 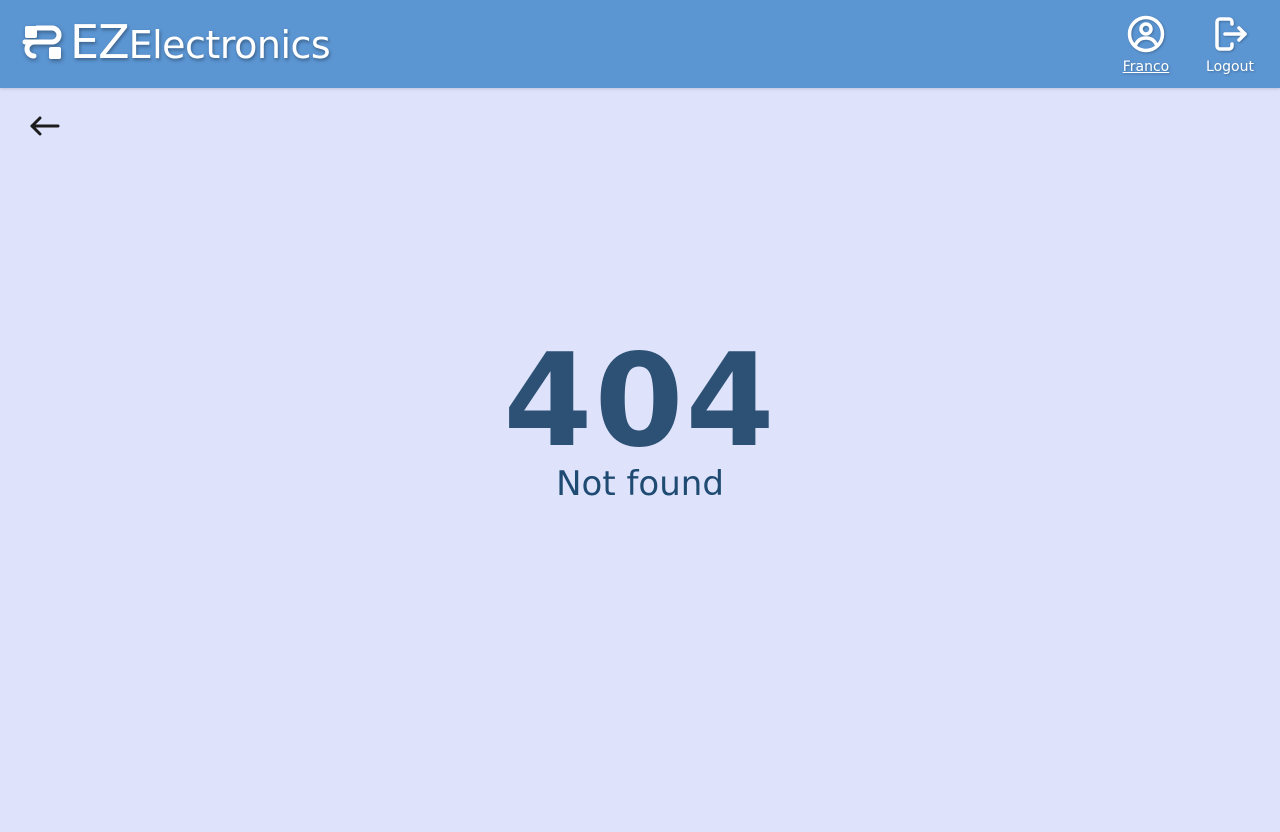 What do you see at coordinates (640, 401) in the screenshot?
I see `error-code: 404` at bounding box center [640, 401].